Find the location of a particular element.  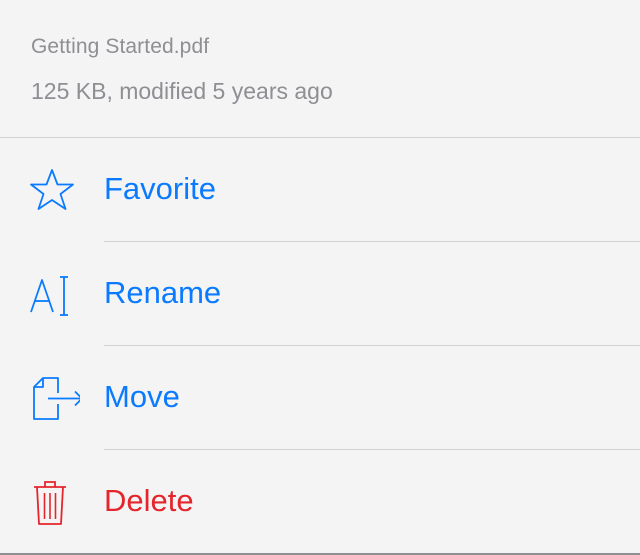

star-icon is located at coordinates (50, 190).